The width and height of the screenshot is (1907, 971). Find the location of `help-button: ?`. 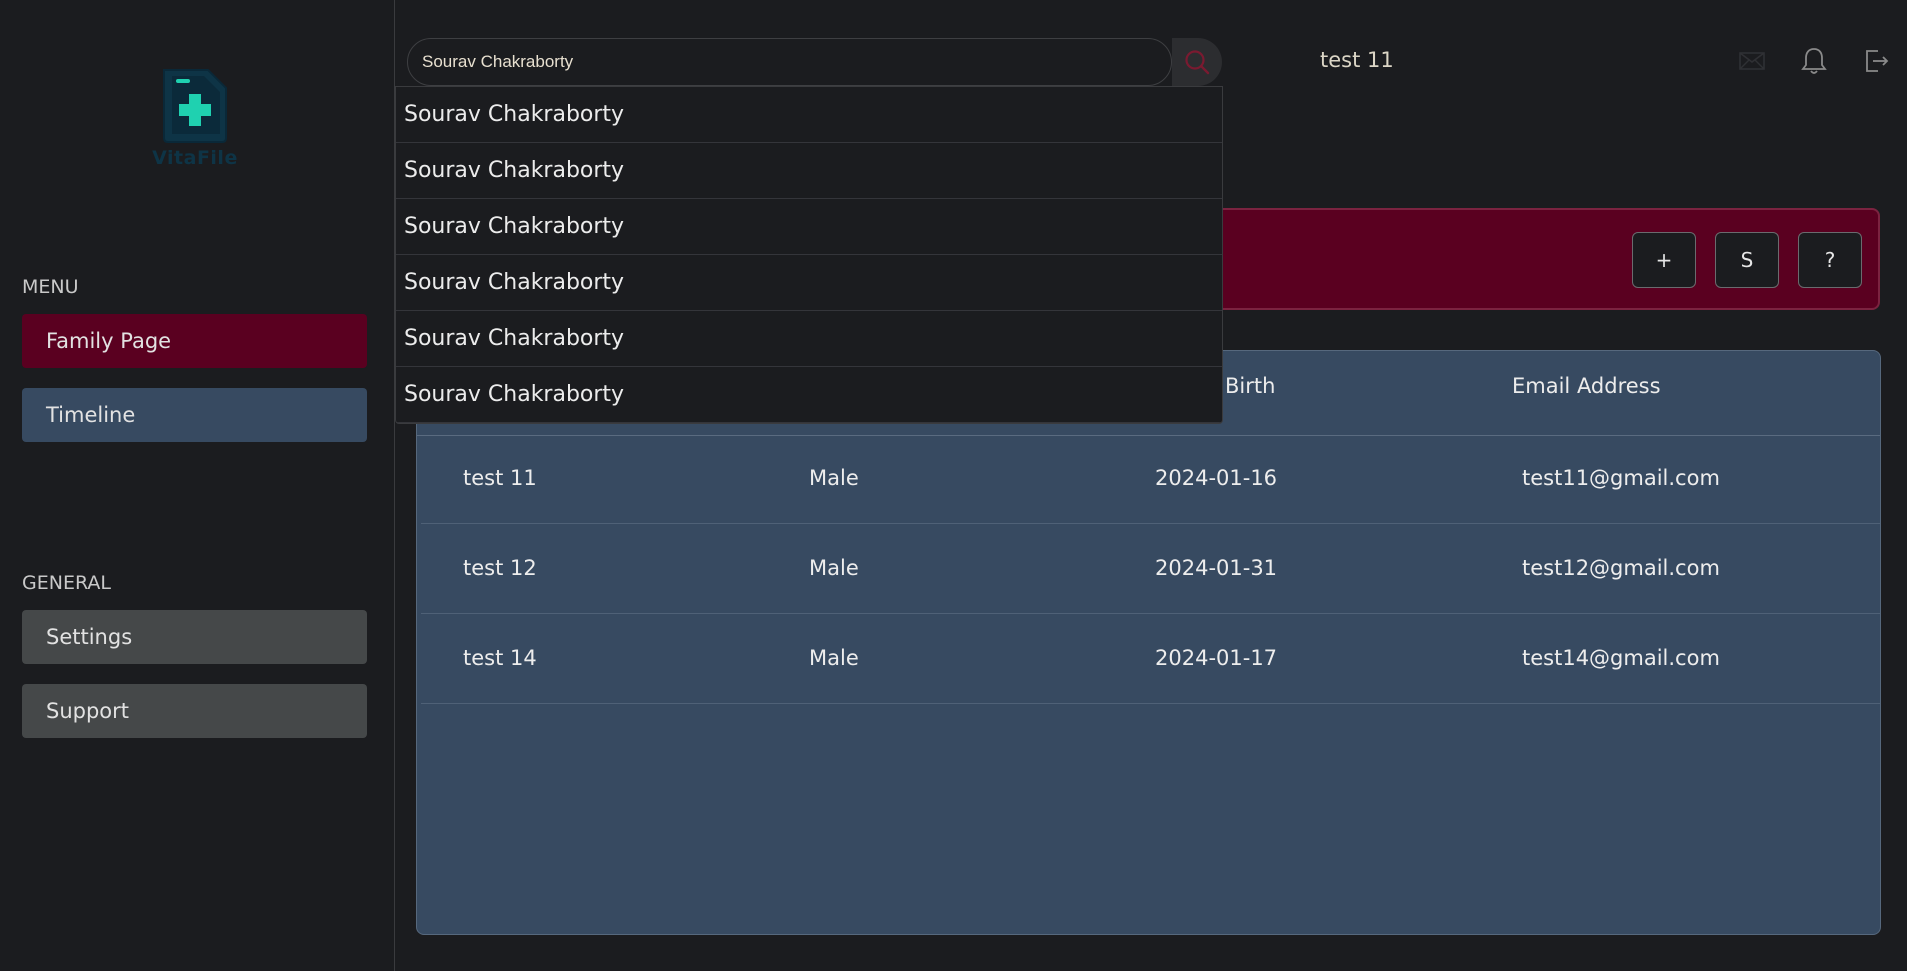

help-button: ? is located at coordinates (1830, 260).